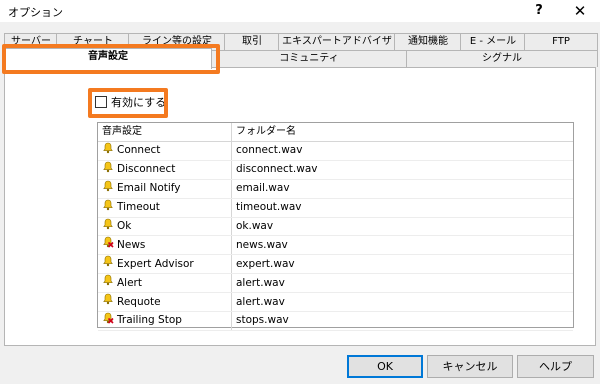 The width and height of the screenshot is (600, 384). I want to click on title-bar: オプション ? ✕, so click(300, 11).